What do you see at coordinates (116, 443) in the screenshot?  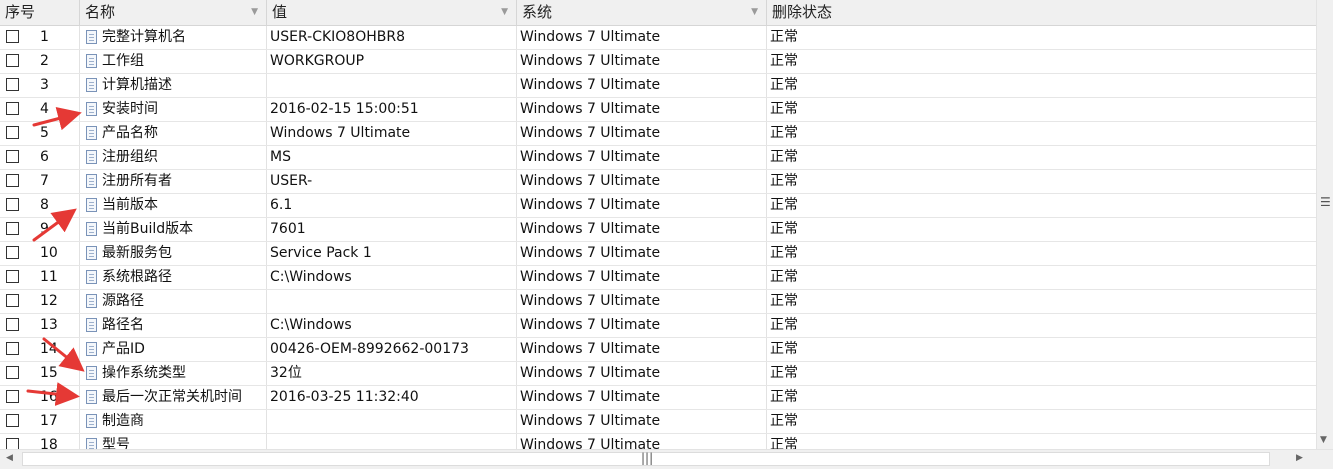 I see `row-name: 型号` at bounding box center [116, 443].